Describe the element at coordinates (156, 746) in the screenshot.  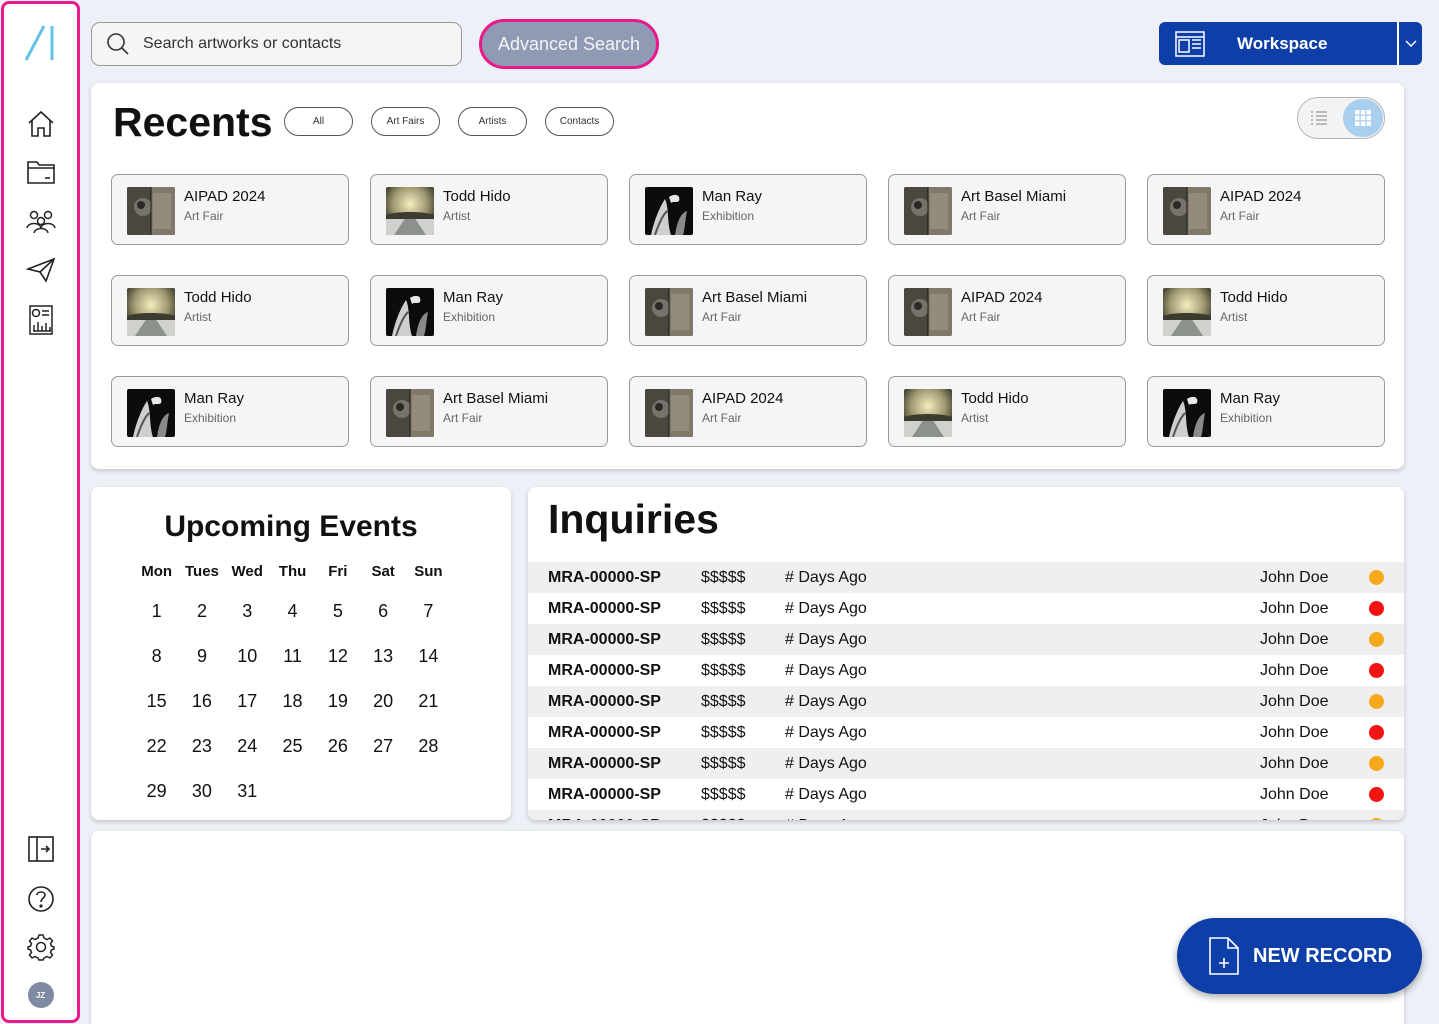
I see `calendar-day: 22` at that location.